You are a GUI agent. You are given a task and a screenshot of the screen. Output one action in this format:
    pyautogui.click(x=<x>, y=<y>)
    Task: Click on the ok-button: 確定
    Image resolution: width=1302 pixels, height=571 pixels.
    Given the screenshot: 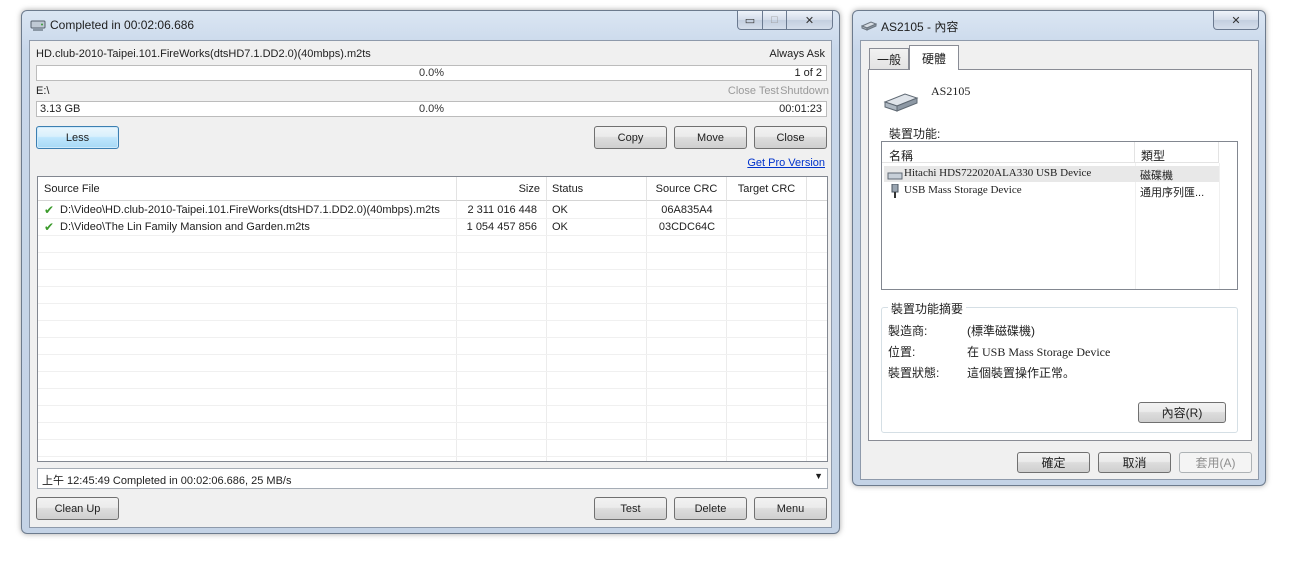 What is the action you would take?
    pyautogui.click(x=1053, y=462)
    